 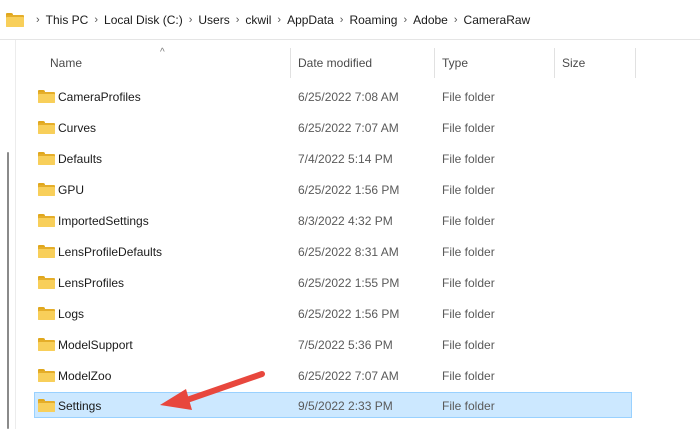 What do you see at coordinates (345, 345) in the screenshot?
I see `file-date-modified: 7/5/2022 5:36 PM` at bounding box center [345, 345].